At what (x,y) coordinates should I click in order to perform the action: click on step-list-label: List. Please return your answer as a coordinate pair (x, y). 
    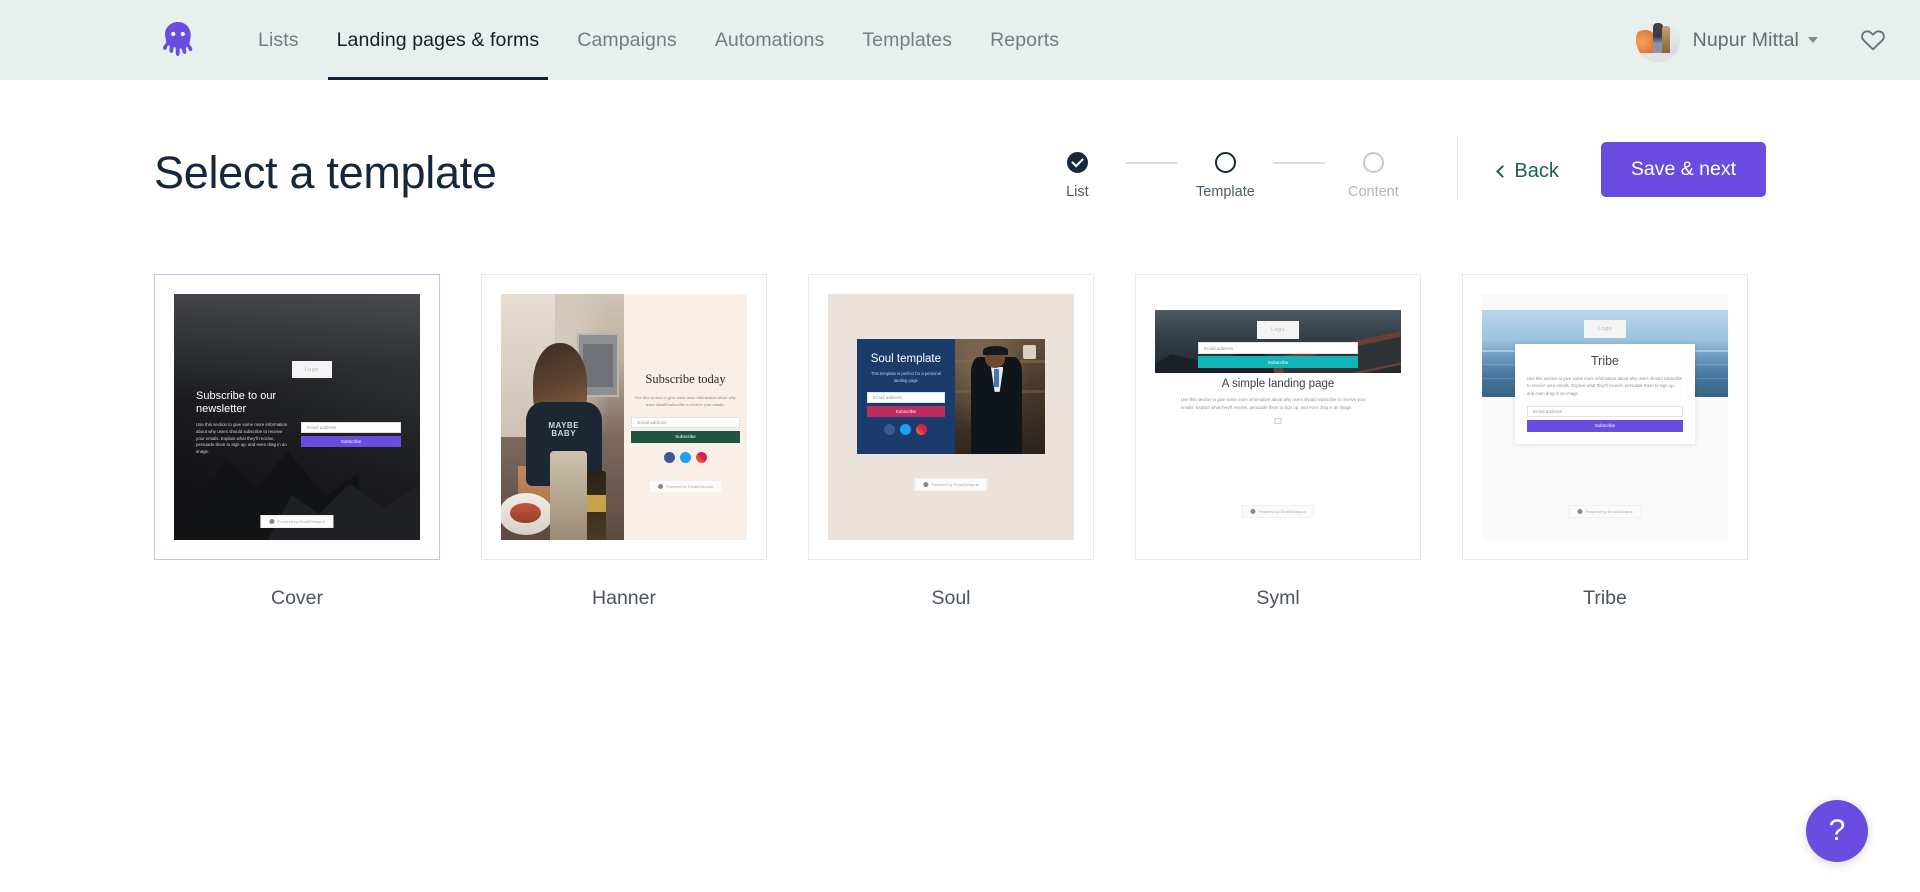
    Looking at the image, I should click on (1077, 192).